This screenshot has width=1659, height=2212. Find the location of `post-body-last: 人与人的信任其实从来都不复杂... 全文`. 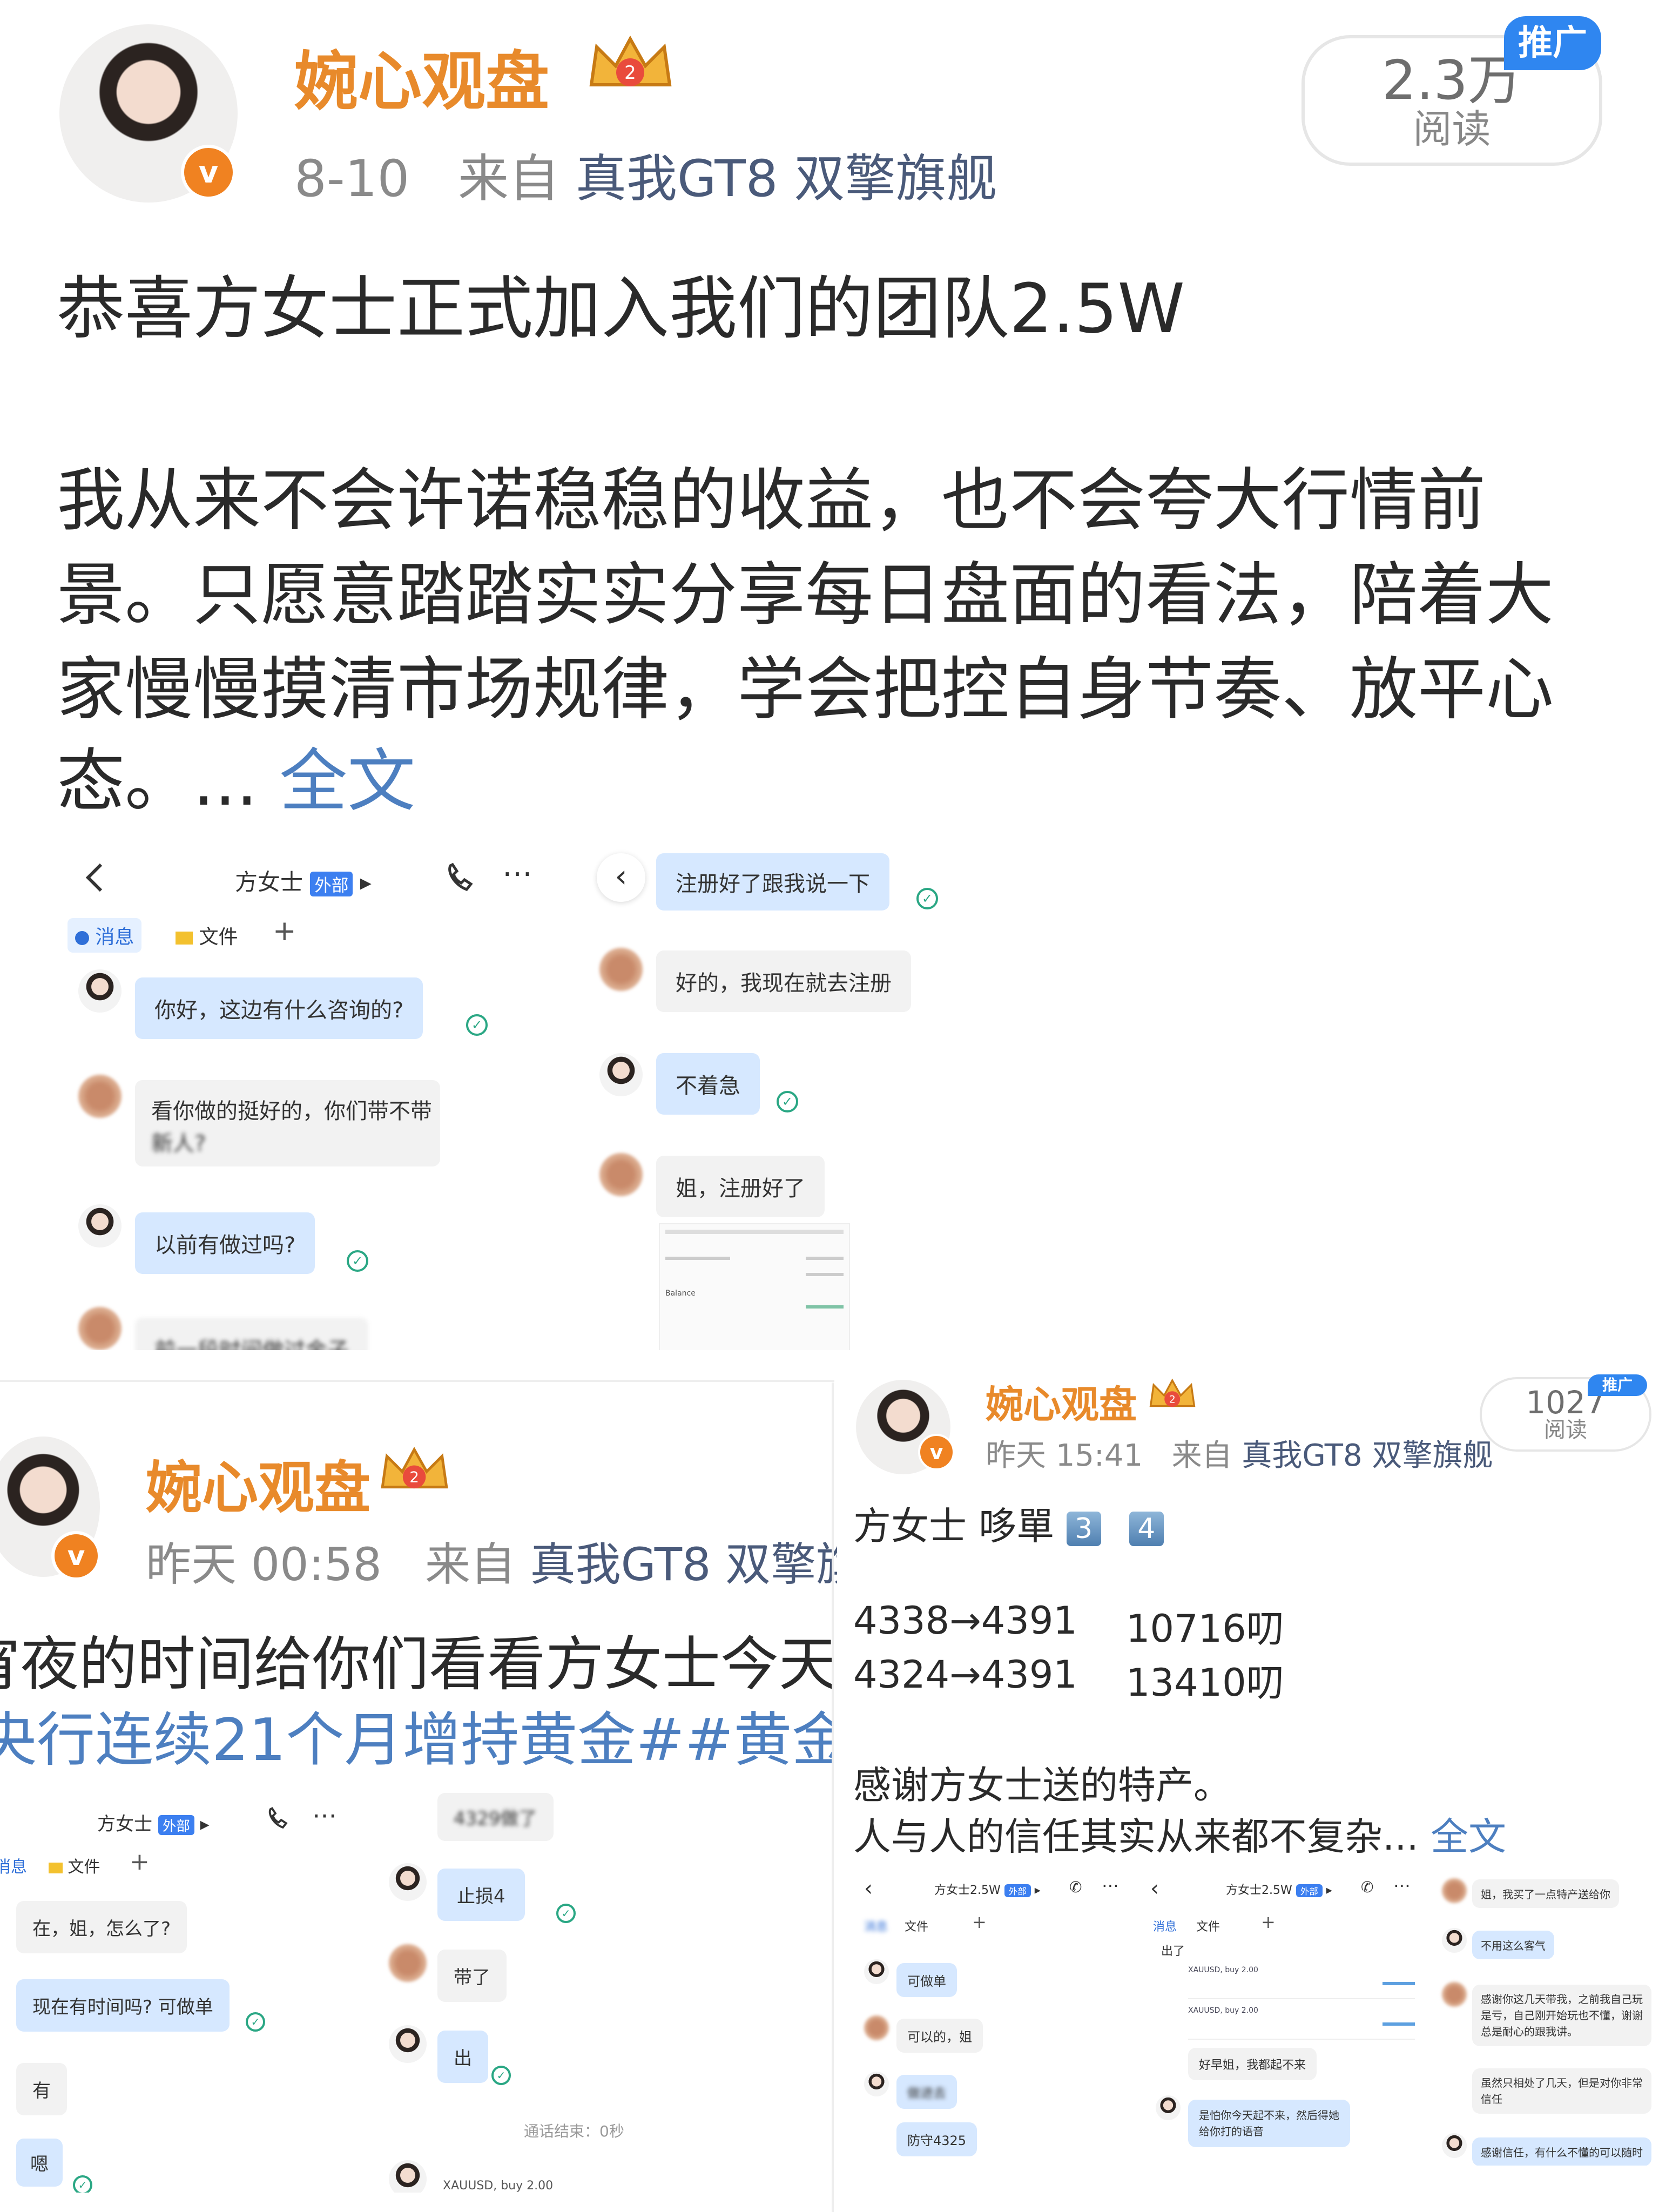

post-body-last: 人与人的信任其实从来都不复杂... 全文 is located at coordinates (1180, 1837).